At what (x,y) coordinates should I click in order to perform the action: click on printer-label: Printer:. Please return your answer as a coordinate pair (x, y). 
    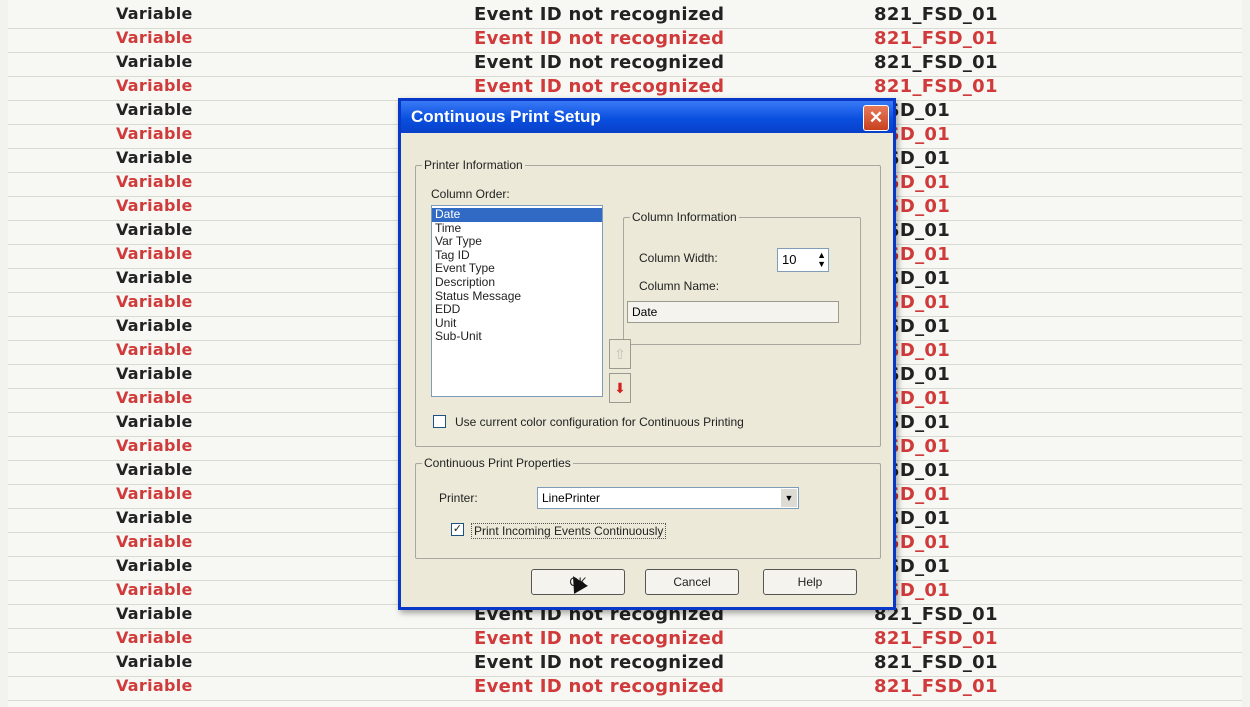
    Looking at the image, I should click on (458, 498).